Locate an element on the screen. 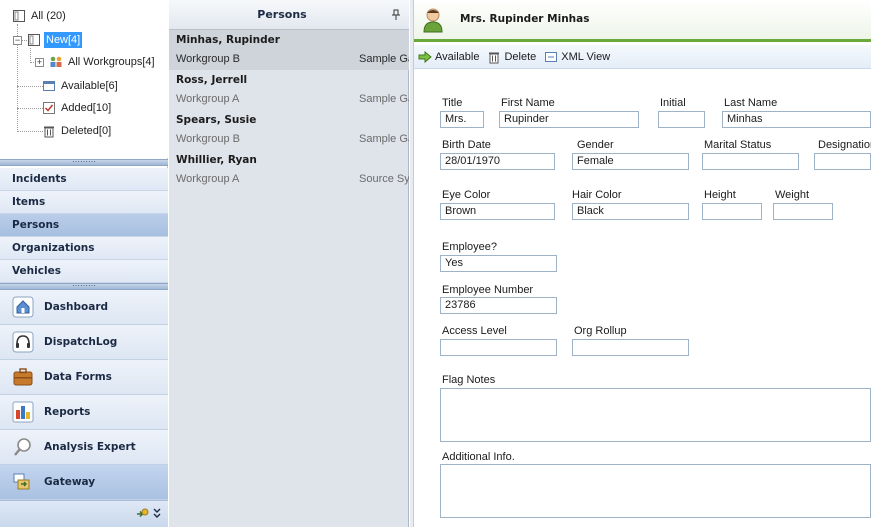 The image size is (871, 527). nav-link-persons: Persons is located at coordinates (84, 225).